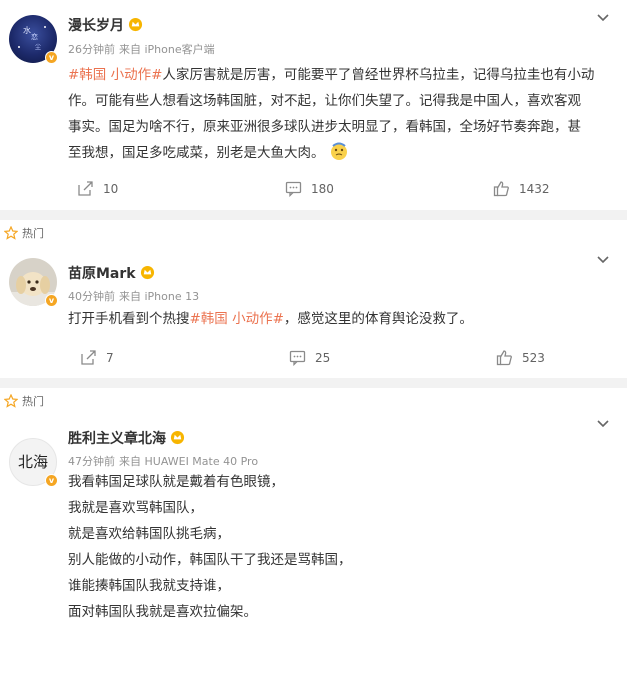 The height and width of the screenshot is (679, 627). What do you see at coordinates (159, 296) in the screenshot?
I see `comment-source: 来自 iPhone 13` at bounding box center [159, 296].